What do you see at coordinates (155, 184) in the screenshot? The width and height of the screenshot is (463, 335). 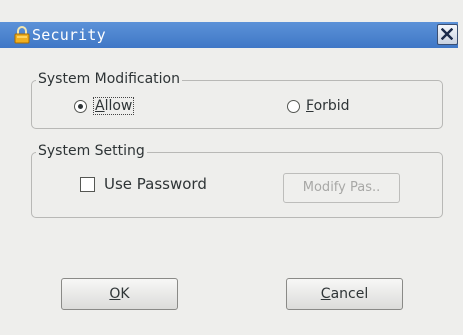 I see `use-password-label: Use Password` at bounding box center [155, 184].